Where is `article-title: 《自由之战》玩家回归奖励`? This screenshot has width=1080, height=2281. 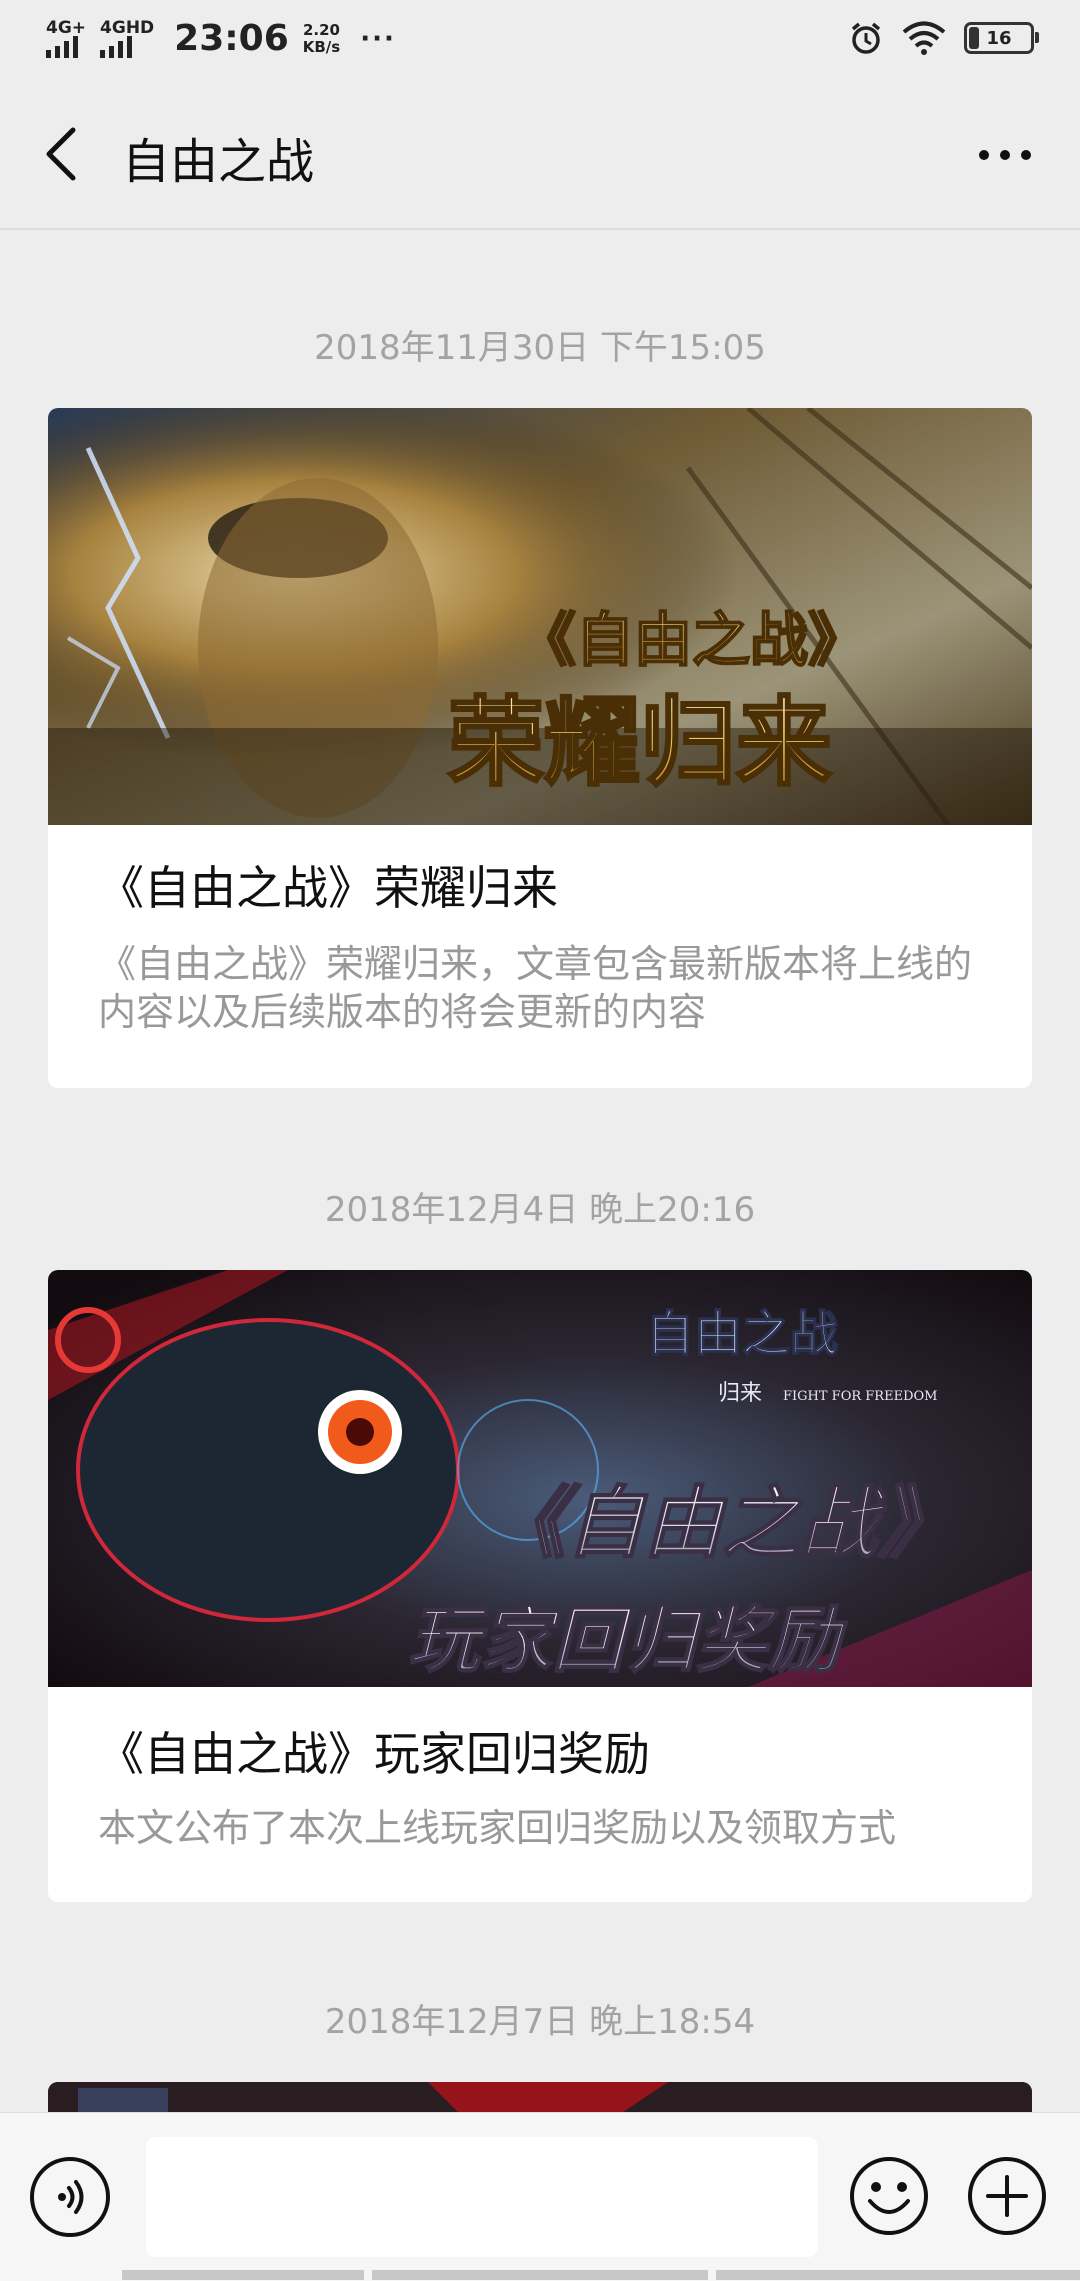
article-title: 《自由之战》玩家回归奖励 is located at coordinates (374, 1754).